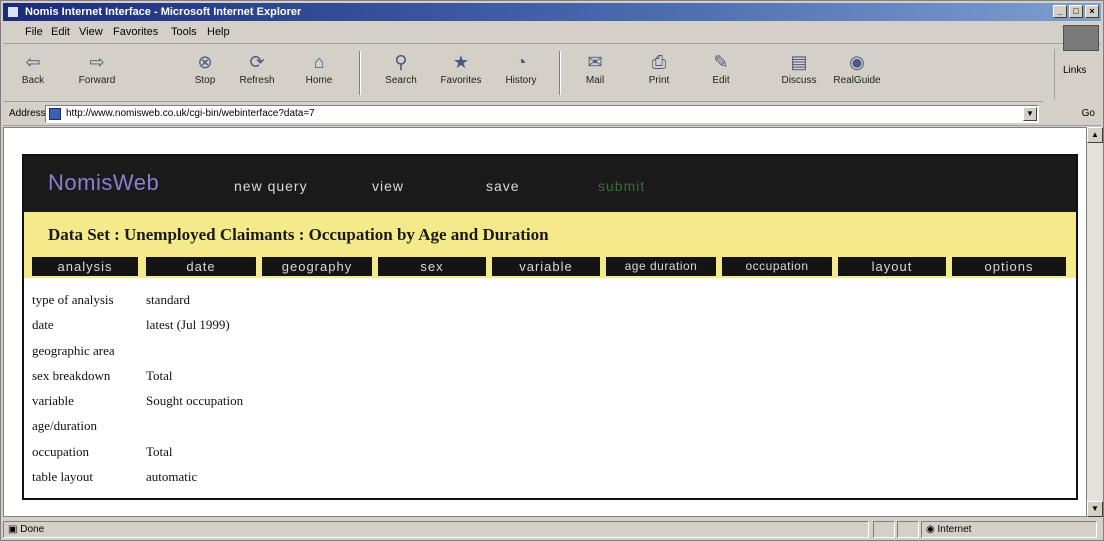 This screenshot has width=1104, height=541. What do you see at coordinates (13, 12) in the screenshot?
I see `ie-page-icon` at bounding box center [13, 12].